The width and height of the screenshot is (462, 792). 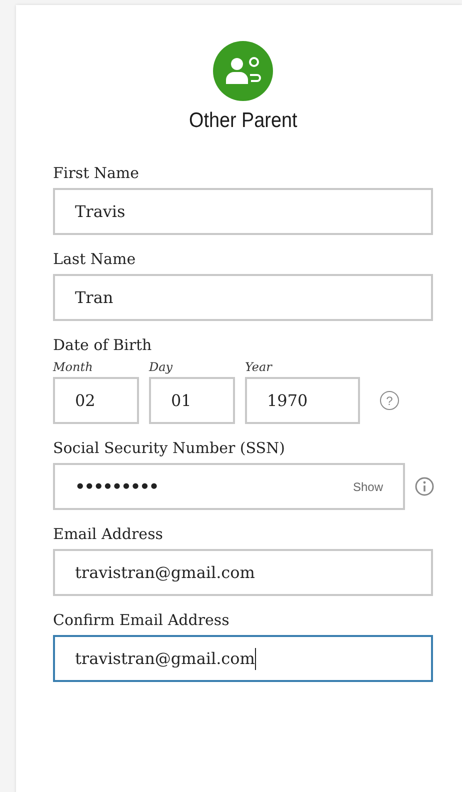 What do you see at coordinates (243, 211) in the screenshot?
I see `input-field: Travis` at bounding box center [243, 211].